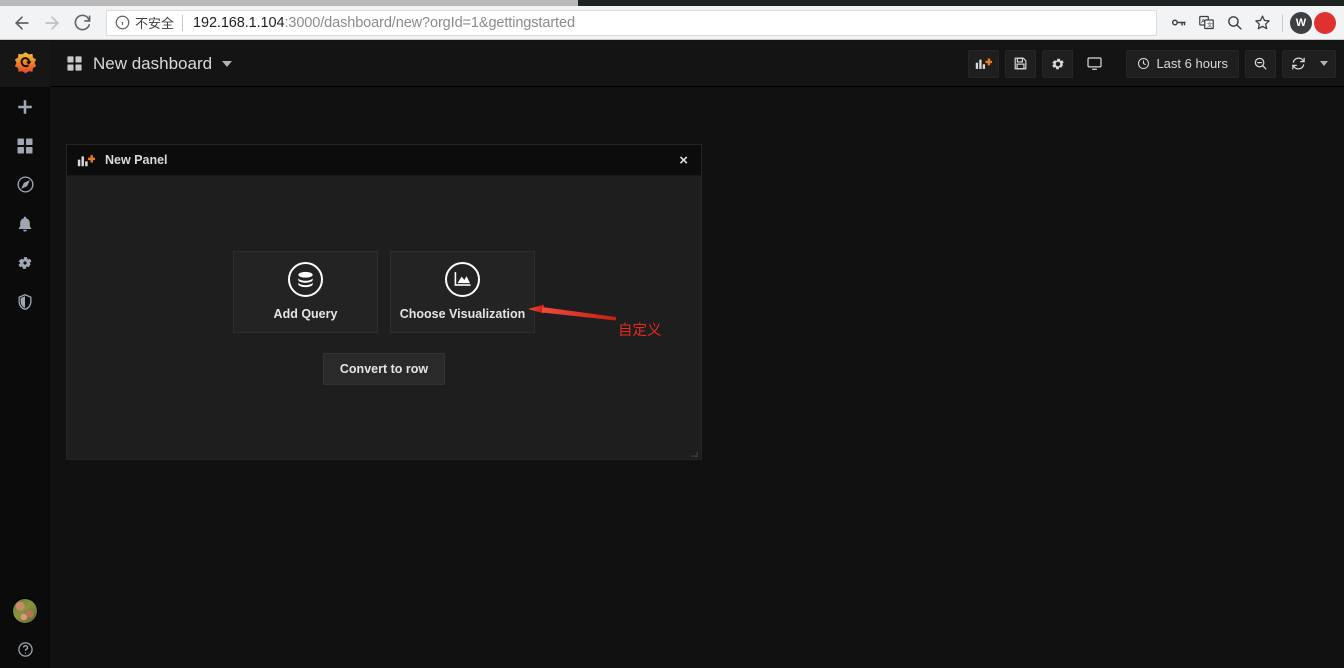  What do you see at coordinates (1144, 63) in the screenshot?
I see `clock-icon` at bounding box center [1144, 63].